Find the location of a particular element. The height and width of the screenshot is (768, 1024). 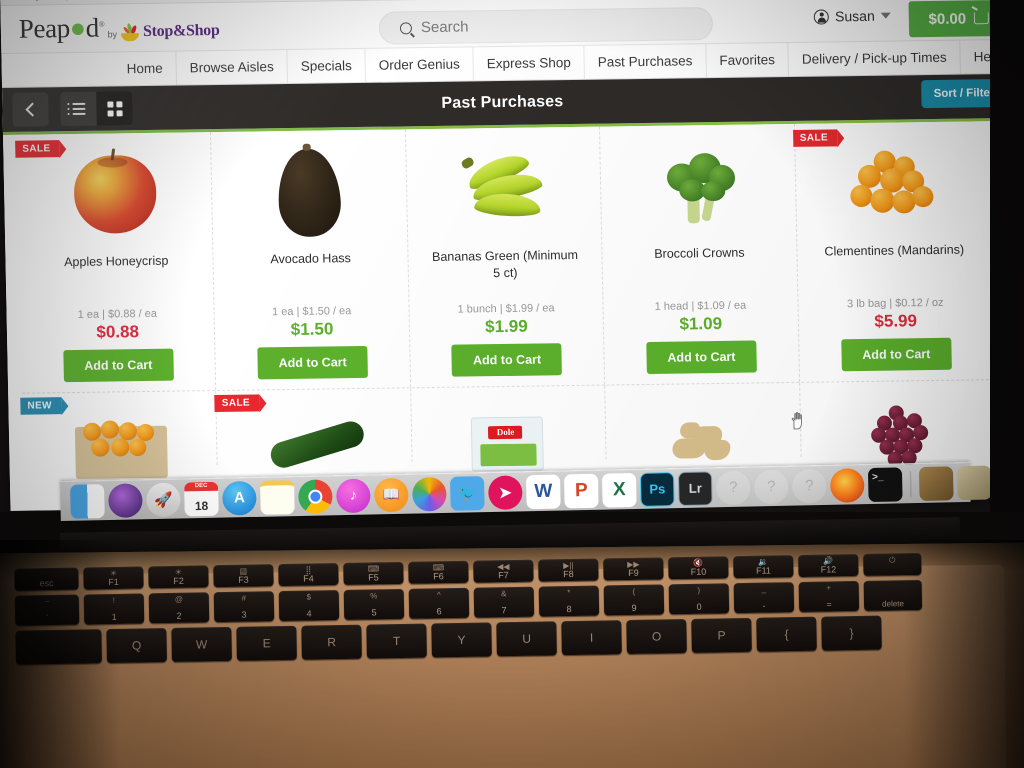

photos-icon is located at coordinates (429, 494).